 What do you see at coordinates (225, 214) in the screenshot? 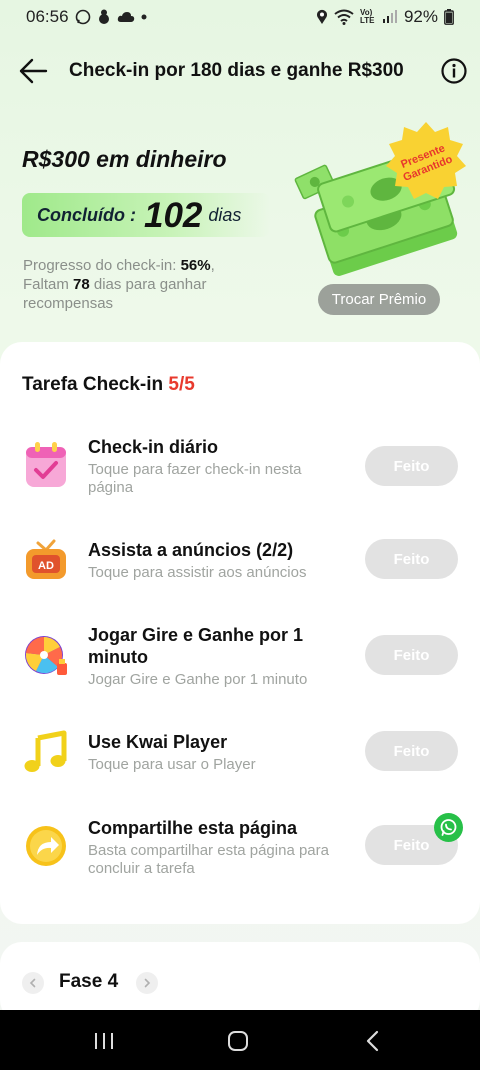
I see `completed-days-unit: dias` at bounding box center [225, 214].